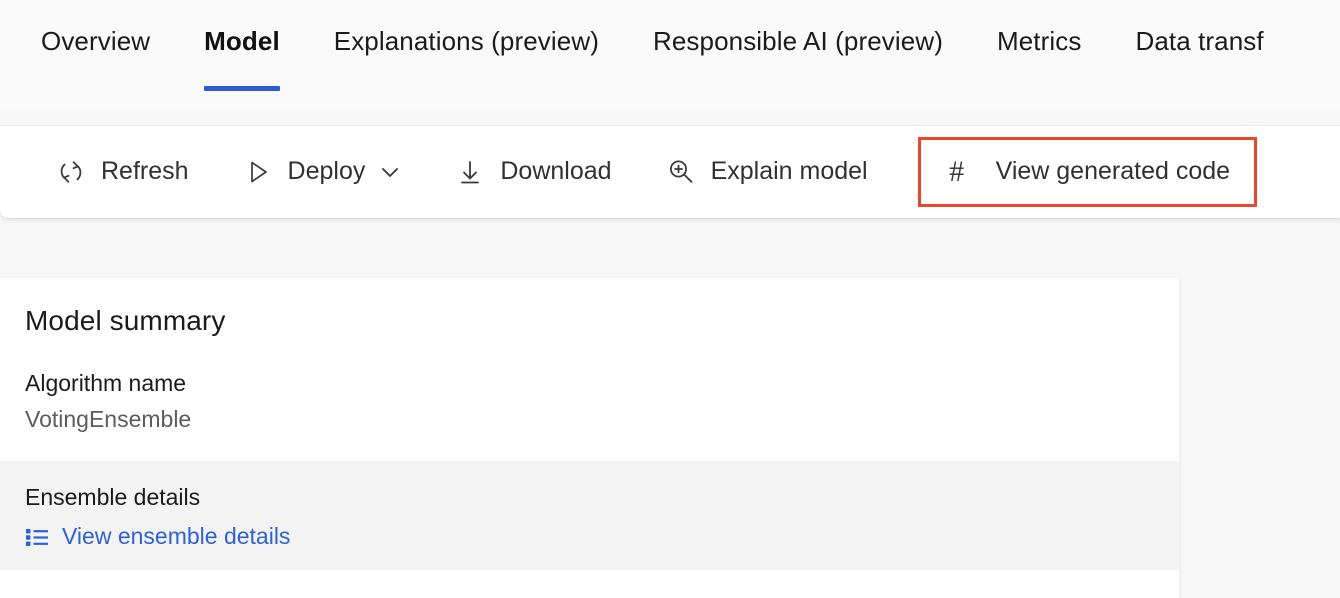 This screenshot has height=598, width=1340. Describe the element at coordinates (71, 172) in the screenshot. I see `refresh-icon` at that location.